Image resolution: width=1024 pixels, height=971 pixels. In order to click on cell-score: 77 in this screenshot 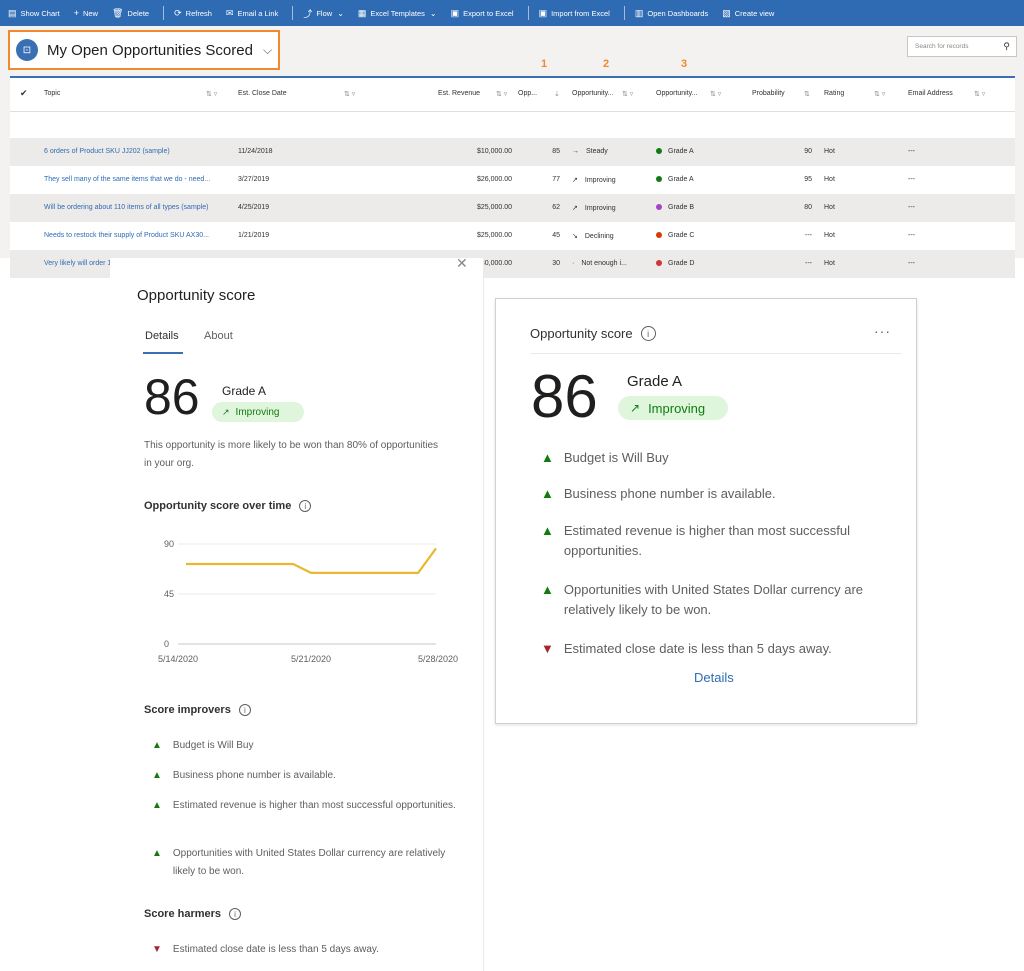, I will do `click(556, 179)`.